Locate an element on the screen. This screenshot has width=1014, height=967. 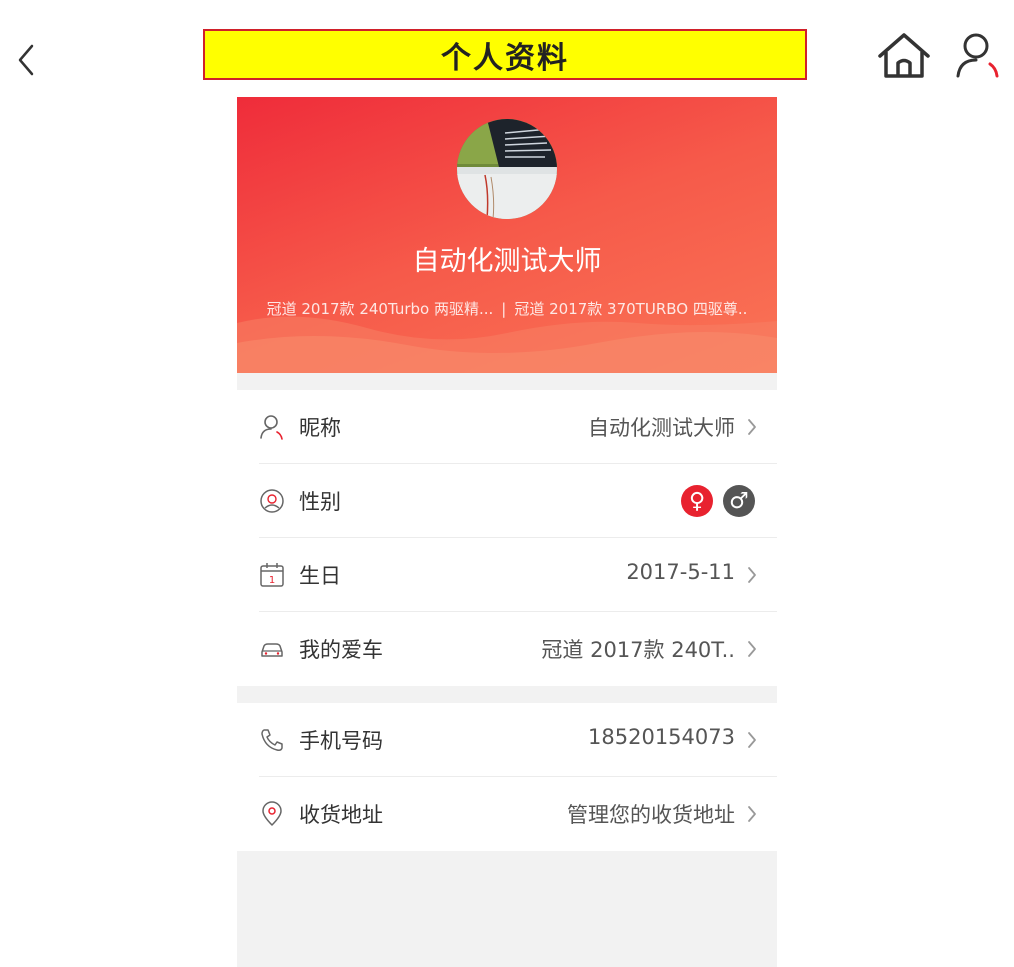
birthday-label: 生日 is located at coordinates (320, 576).